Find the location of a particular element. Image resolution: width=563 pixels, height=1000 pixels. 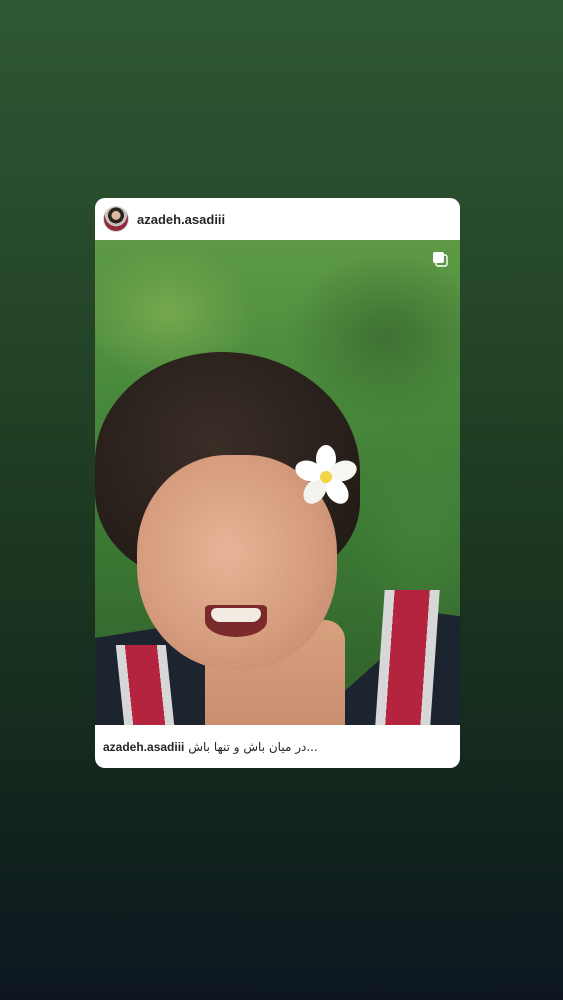

caption-username: azadeh.asadiii is located at coordinates (143, 747).